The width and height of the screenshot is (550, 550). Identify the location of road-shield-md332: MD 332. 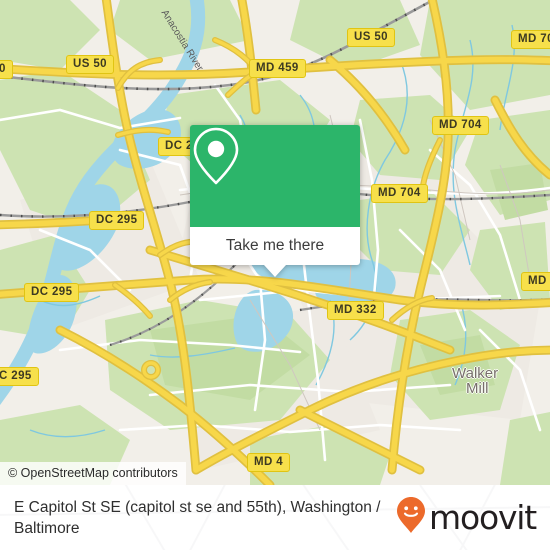
(355, 310).